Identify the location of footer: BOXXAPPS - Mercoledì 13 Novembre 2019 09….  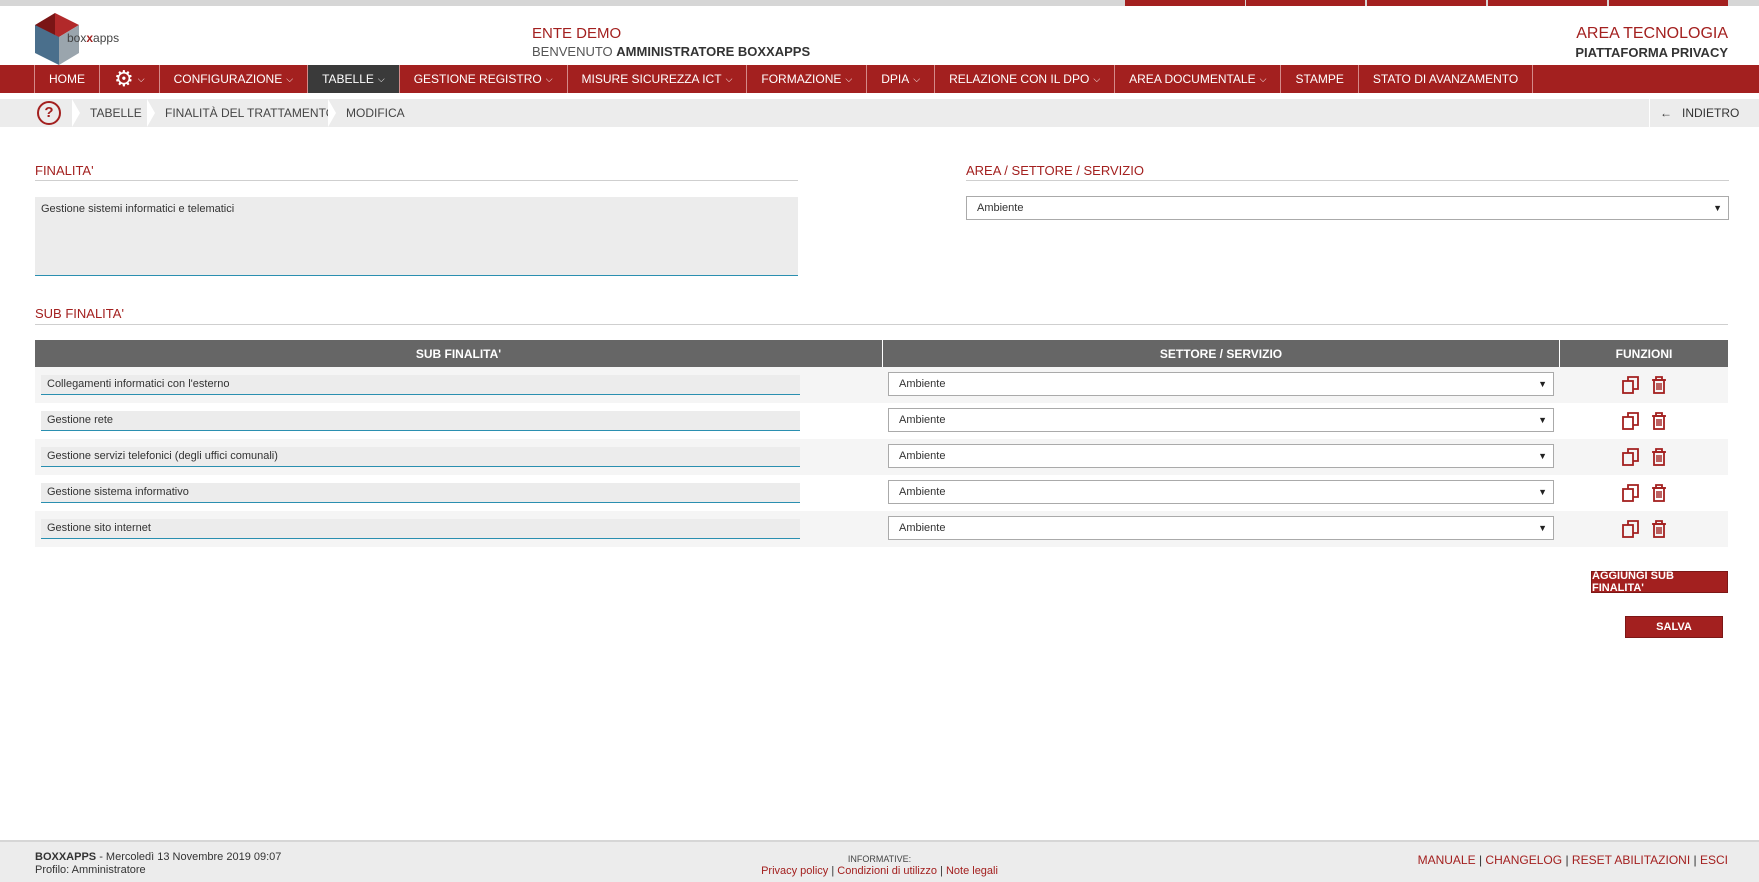
(879, 861).